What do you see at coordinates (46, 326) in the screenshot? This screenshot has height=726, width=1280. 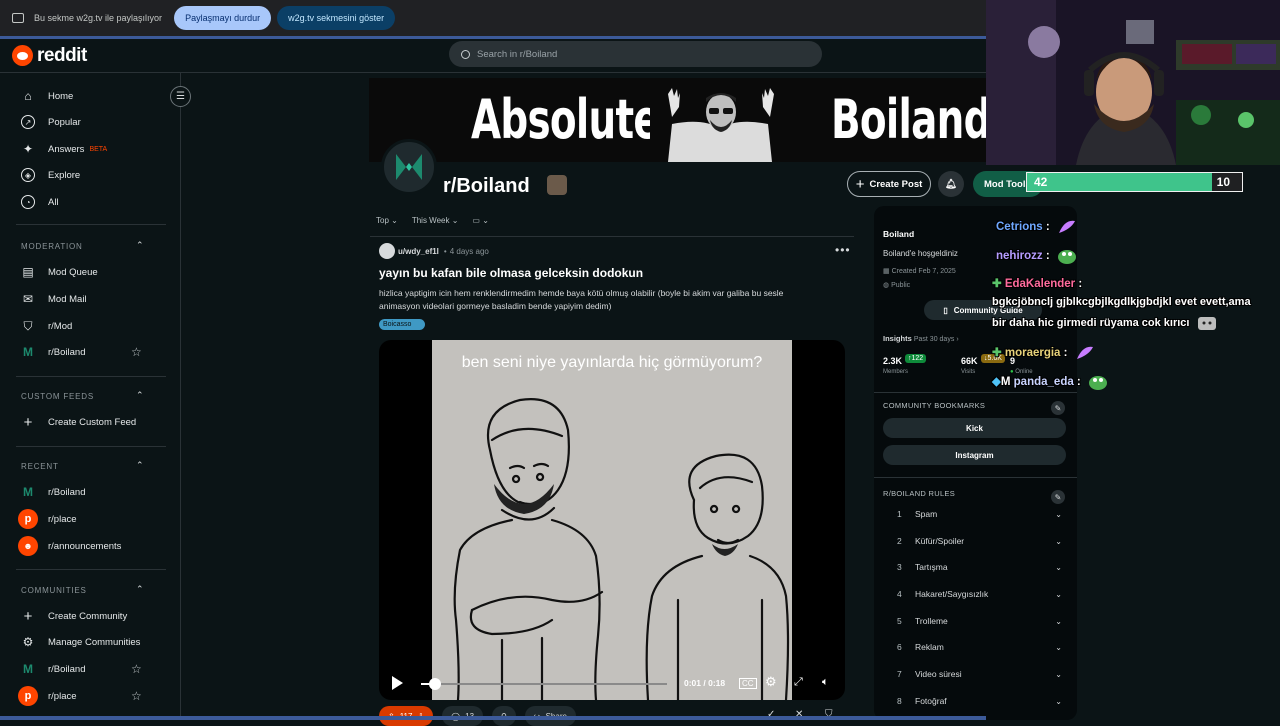 I see `sidebar-item-r-mod: ⛉ r/Mod` at bounding box center [46, 326].